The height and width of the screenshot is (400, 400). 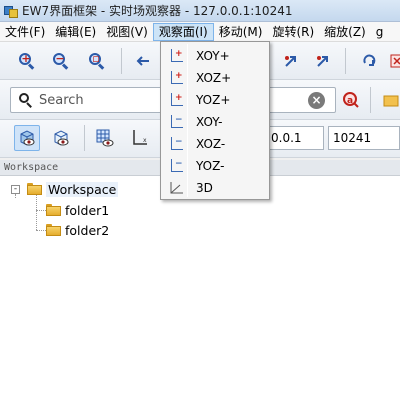 What do you see at coordinates (176, 144) in the screenshot?
I see `plane-xoz-minus-icon: −` at bounding box center [176, 144].